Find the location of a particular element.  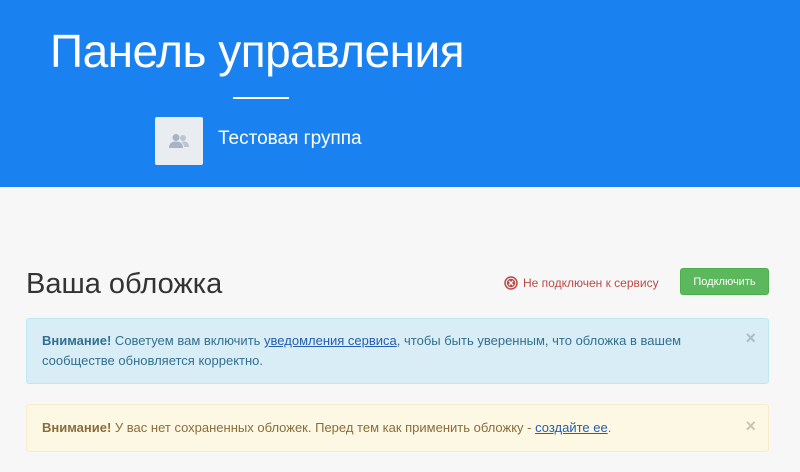

title-divider is located at coordinates (261, 98).